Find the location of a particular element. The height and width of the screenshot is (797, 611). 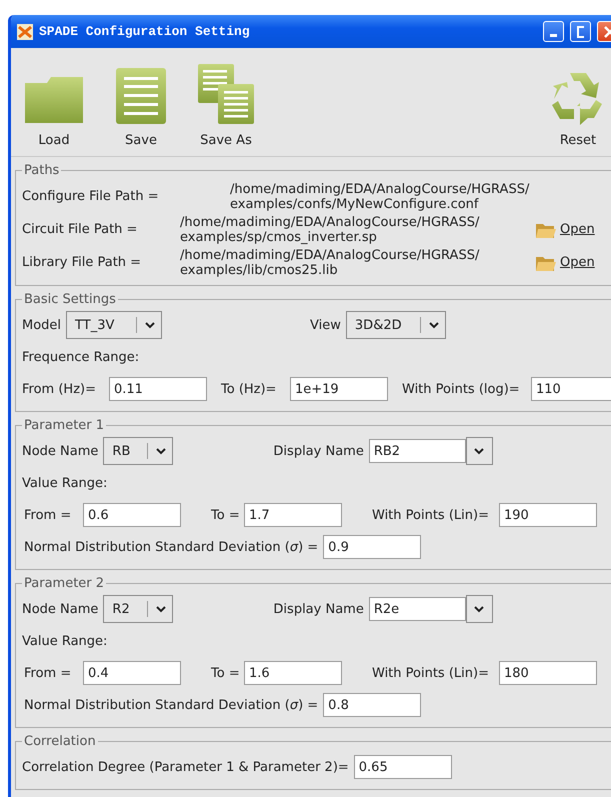

minimize-icon is located at coordinates (553, 35).